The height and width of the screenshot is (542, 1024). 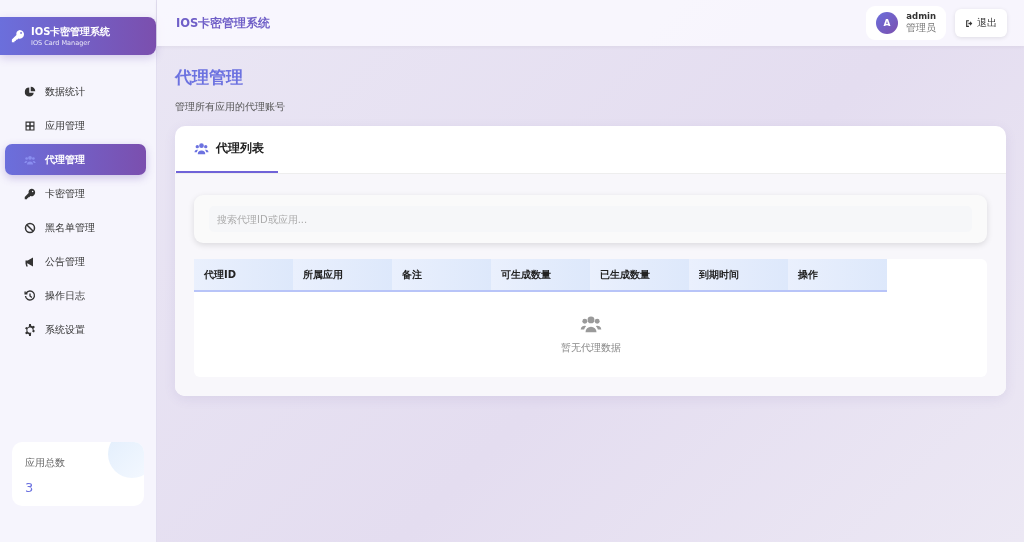 I want to click on settings-icon, so click(x=30, y=329).